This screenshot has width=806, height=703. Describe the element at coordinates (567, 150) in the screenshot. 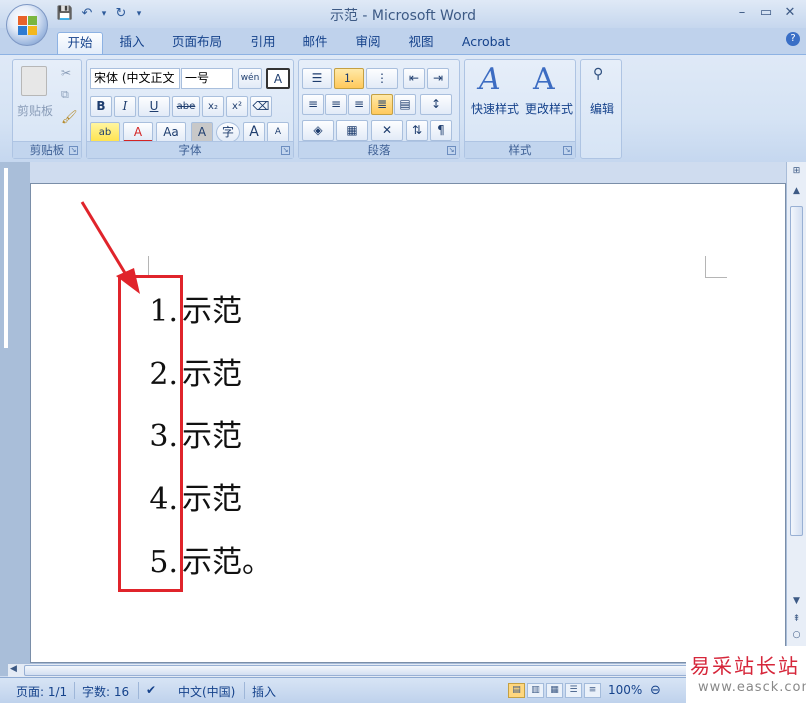

I see `styles-launcher-icon: ↘` at that location.